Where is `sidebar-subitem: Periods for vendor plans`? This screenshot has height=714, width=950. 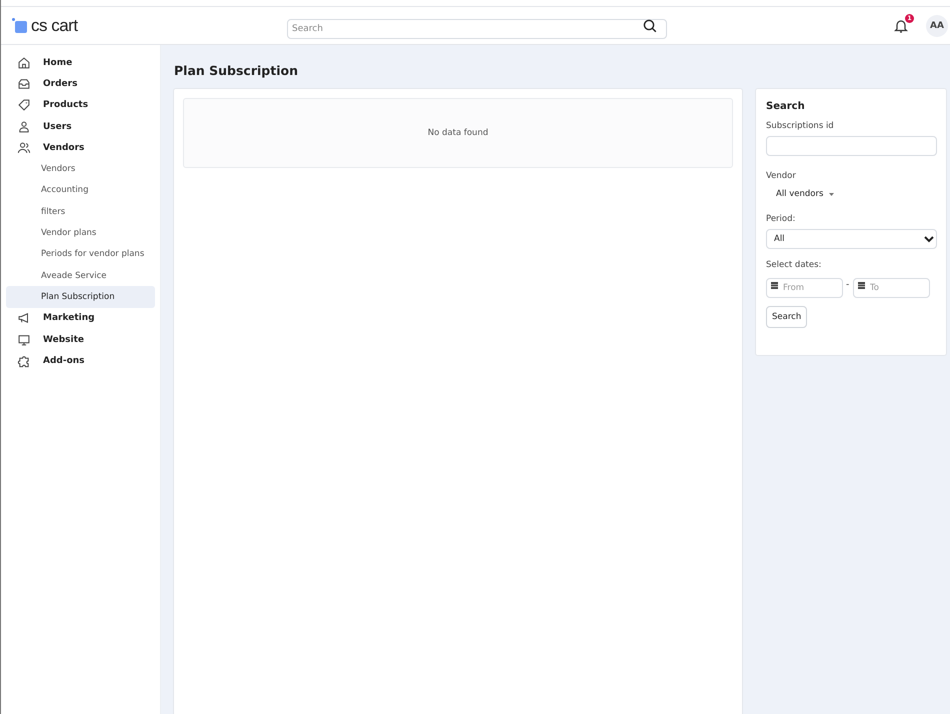 sidebar-subitem: Periods for vendor plans is located at coordinates (80, 254).